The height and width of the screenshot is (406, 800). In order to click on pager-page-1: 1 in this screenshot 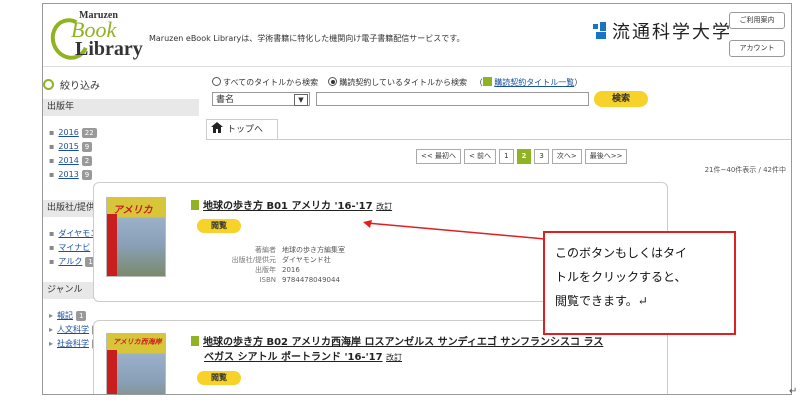, I will do `click(506, 156)`.